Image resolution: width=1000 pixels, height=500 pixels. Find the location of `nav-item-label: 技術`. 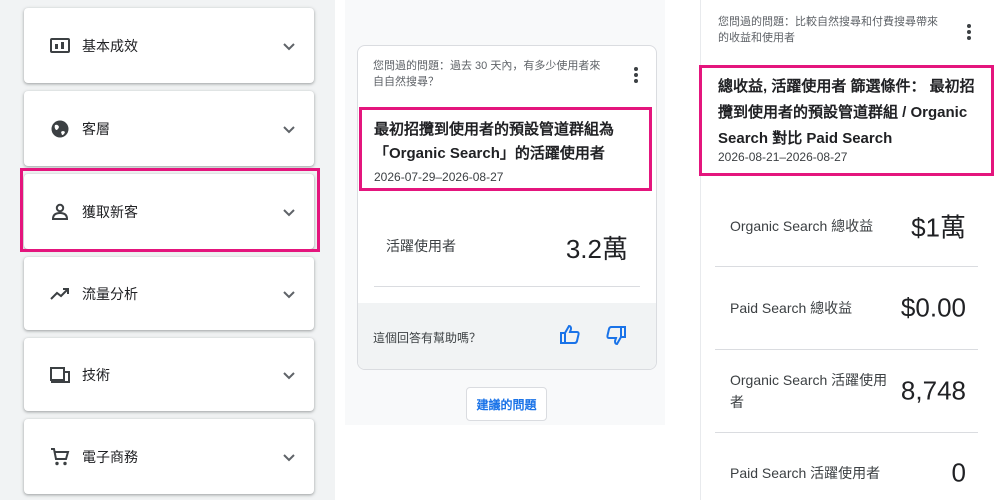

nav-item-label: 技術 is located at coordinates (96, 374).